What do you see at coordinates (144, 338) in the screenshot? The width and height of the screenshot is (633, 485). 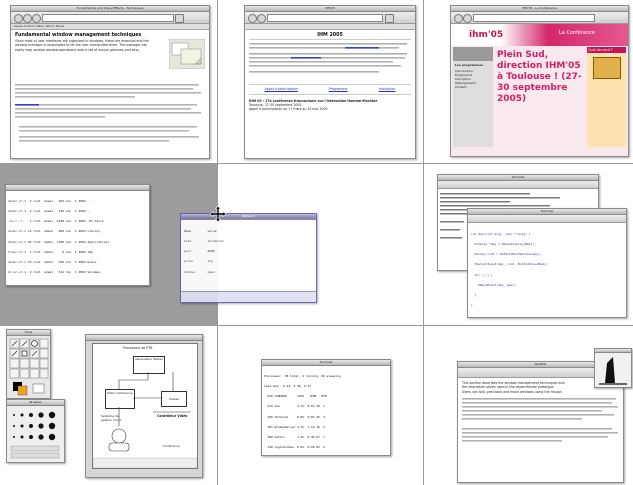 I see `window-title` at bounding box center [144, 338].